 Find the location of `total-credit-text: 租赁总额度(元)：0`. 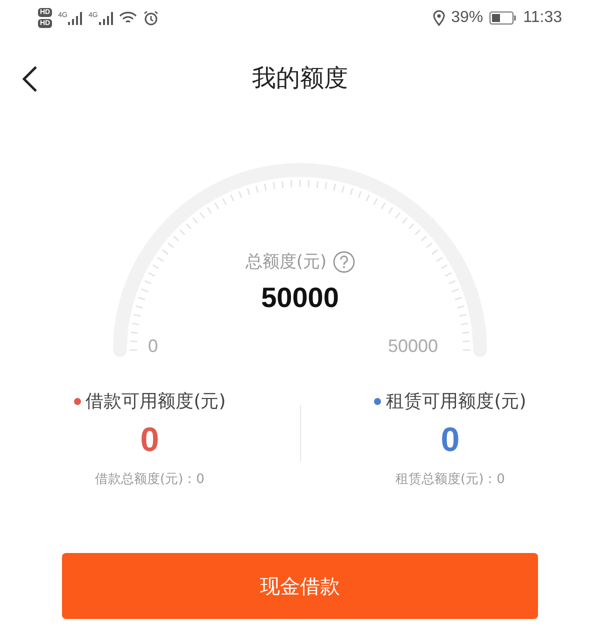

total-credit-text: 租赁总额度(元)：0 is located at coordinates (450, 479).